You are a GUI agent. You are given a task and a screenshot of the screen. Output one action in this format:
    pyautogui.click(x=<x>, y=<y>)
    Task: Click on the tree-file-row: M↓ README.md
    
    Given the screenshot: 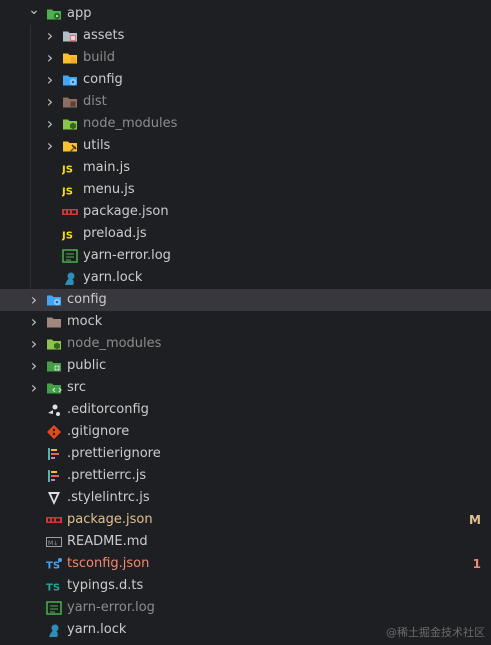 What is the action you would take?
    pyautogui.click(x=245, y=542)
    